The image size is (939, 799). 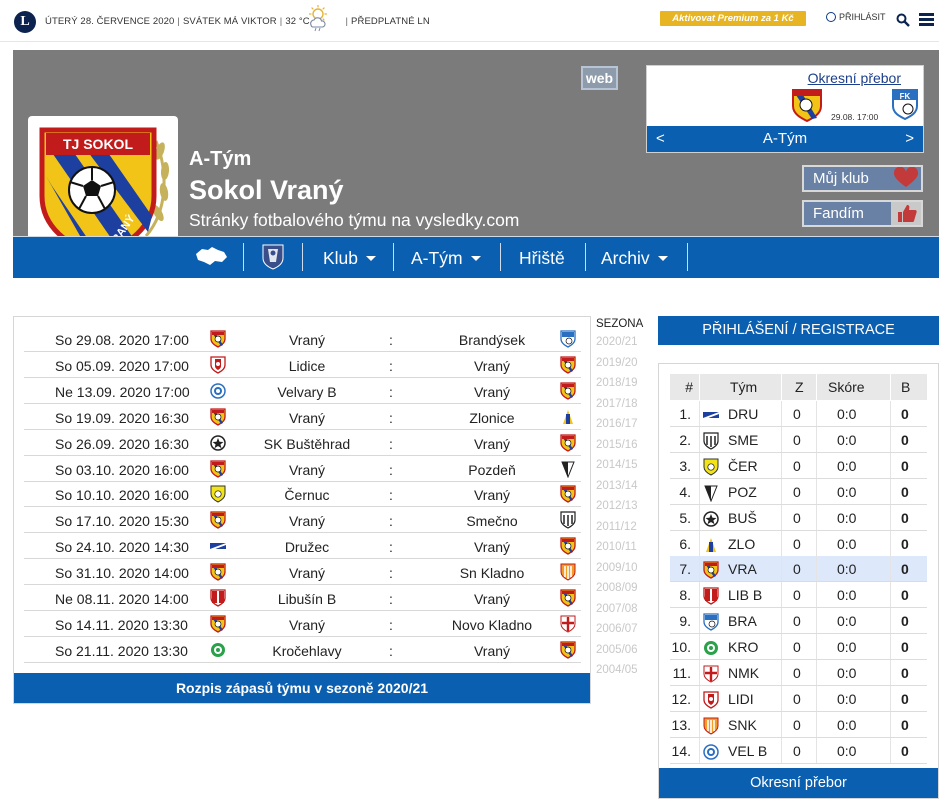 What do you see at coordinates (390, 21) in the screenshot?
I see `subscription-link: PŘEDPLATNÉ LN` at bounding box center [390, 21].